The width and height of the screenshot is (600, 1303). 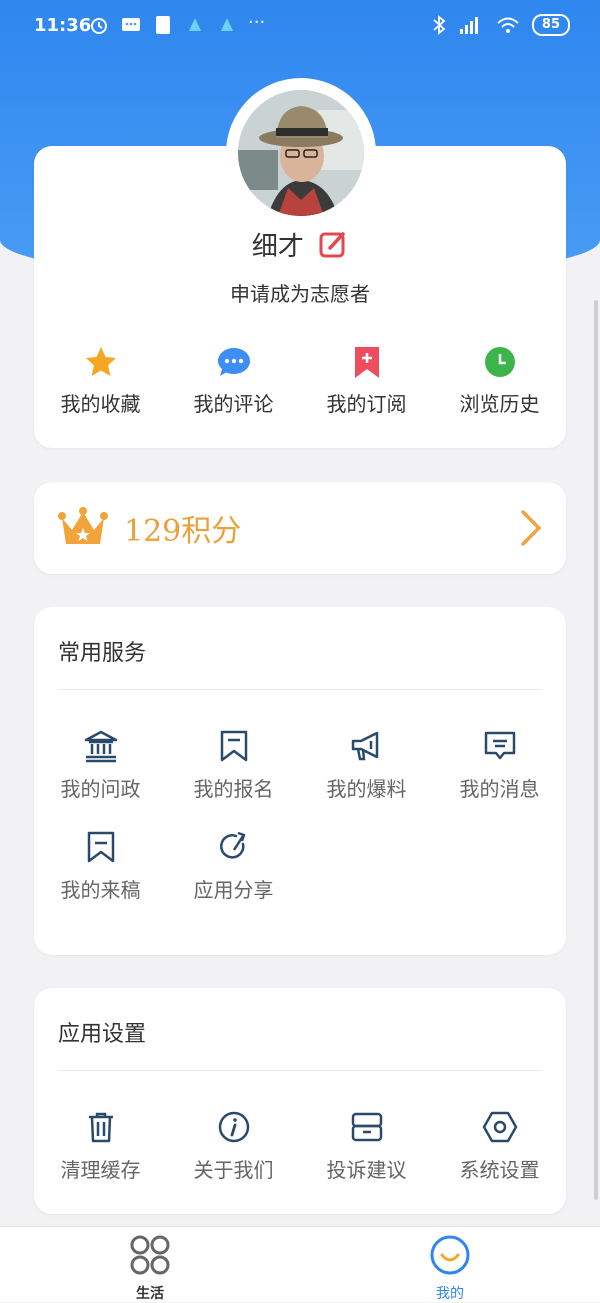 What do you see at coordinates (499, 404) in the screenshot?
I see `quick-action-label: 浏览历史` at bounding box center [499, 404].